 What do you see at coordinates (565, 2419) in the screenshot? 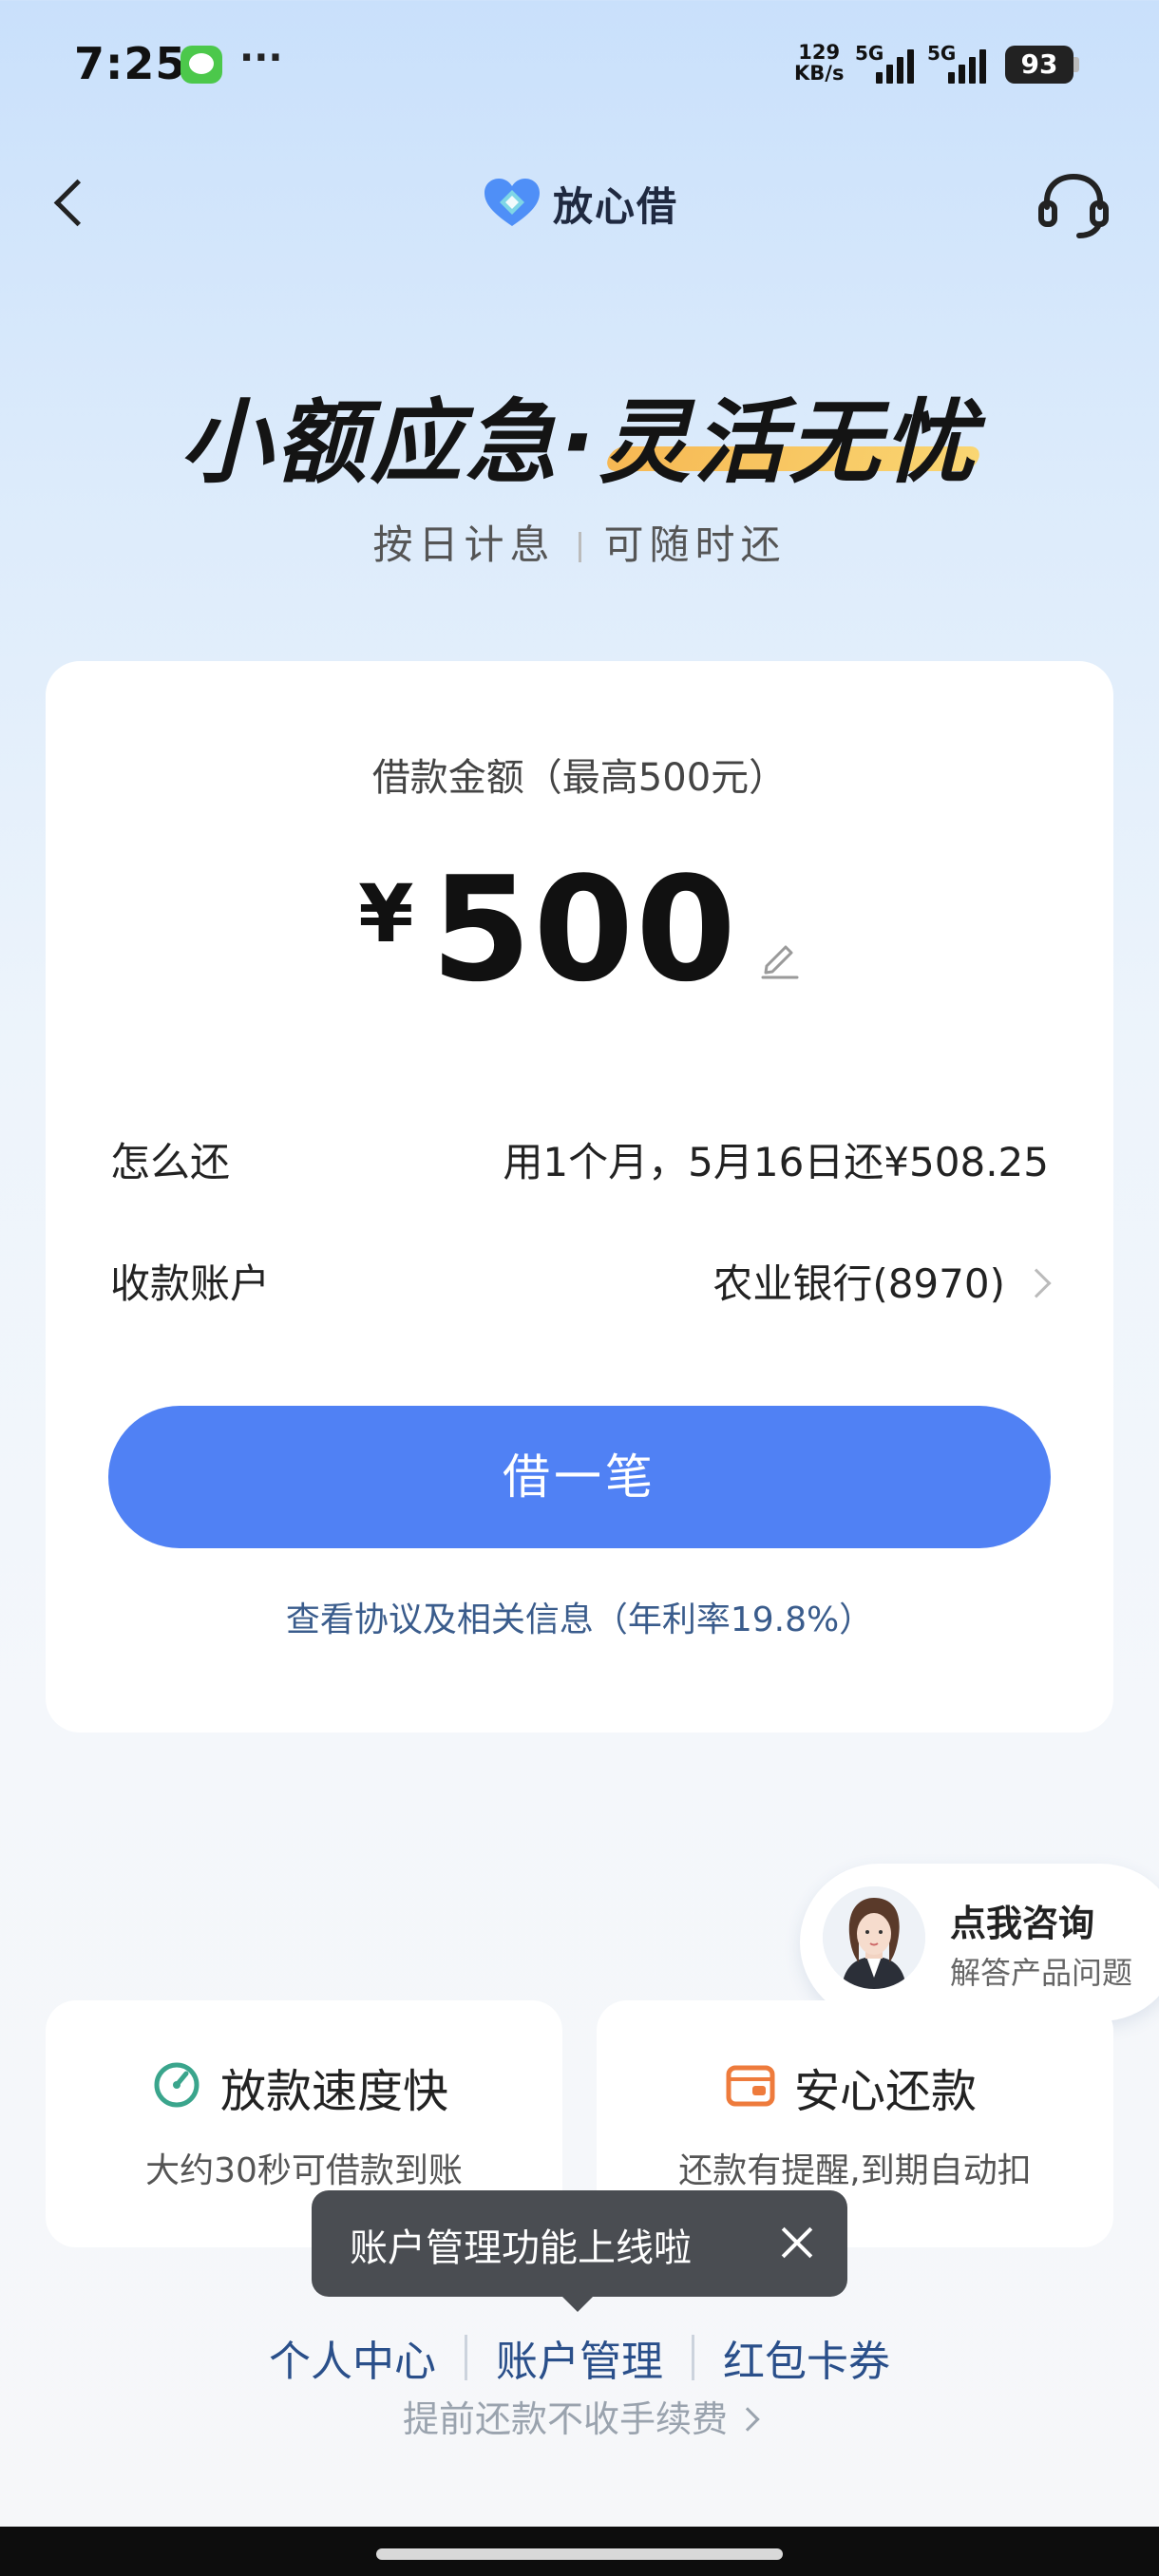
I see `early-repayment-note-text: 提前还款不收手续费` at bounding box center [565, 2419].